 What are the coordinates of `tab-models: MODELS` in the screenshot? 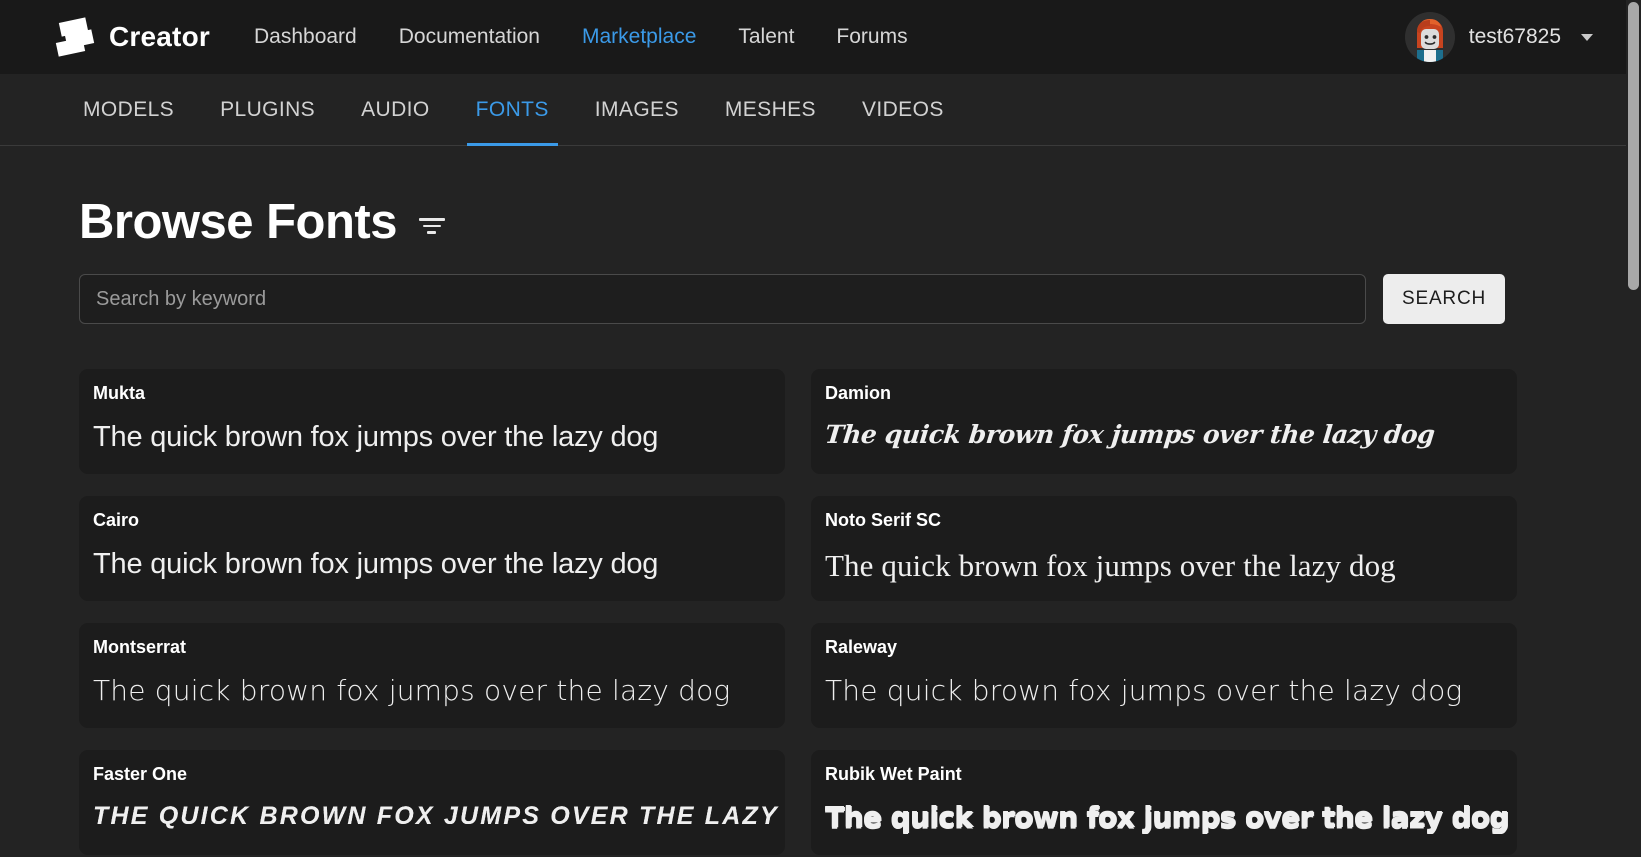 It's located at (128, 110).